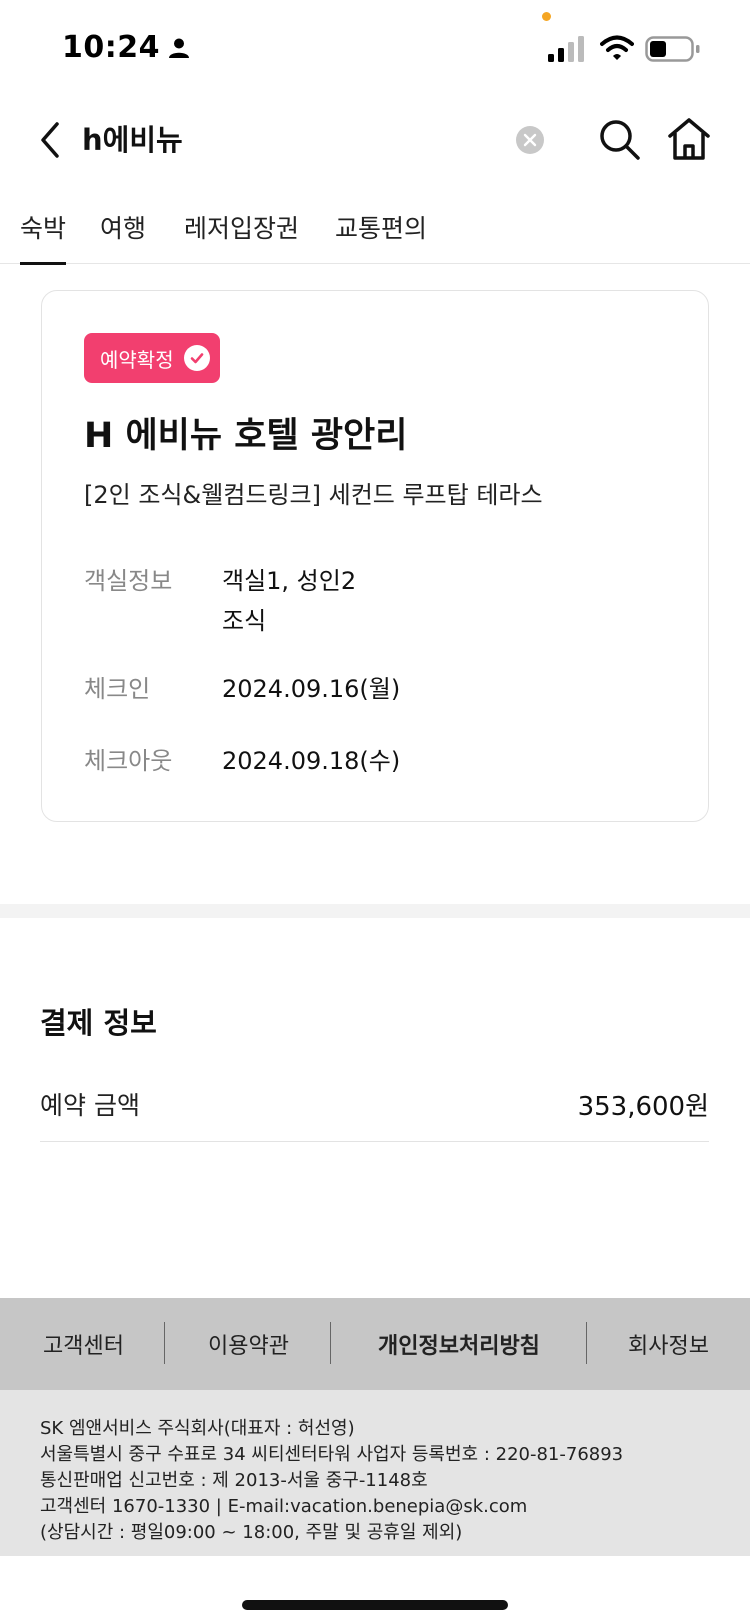 This screenshot has width=750, height=1623. What do you see at coordinates (117, 689) in the screenshot?
I see `checkin-label: 체크인` at bounding box center [117, 689].